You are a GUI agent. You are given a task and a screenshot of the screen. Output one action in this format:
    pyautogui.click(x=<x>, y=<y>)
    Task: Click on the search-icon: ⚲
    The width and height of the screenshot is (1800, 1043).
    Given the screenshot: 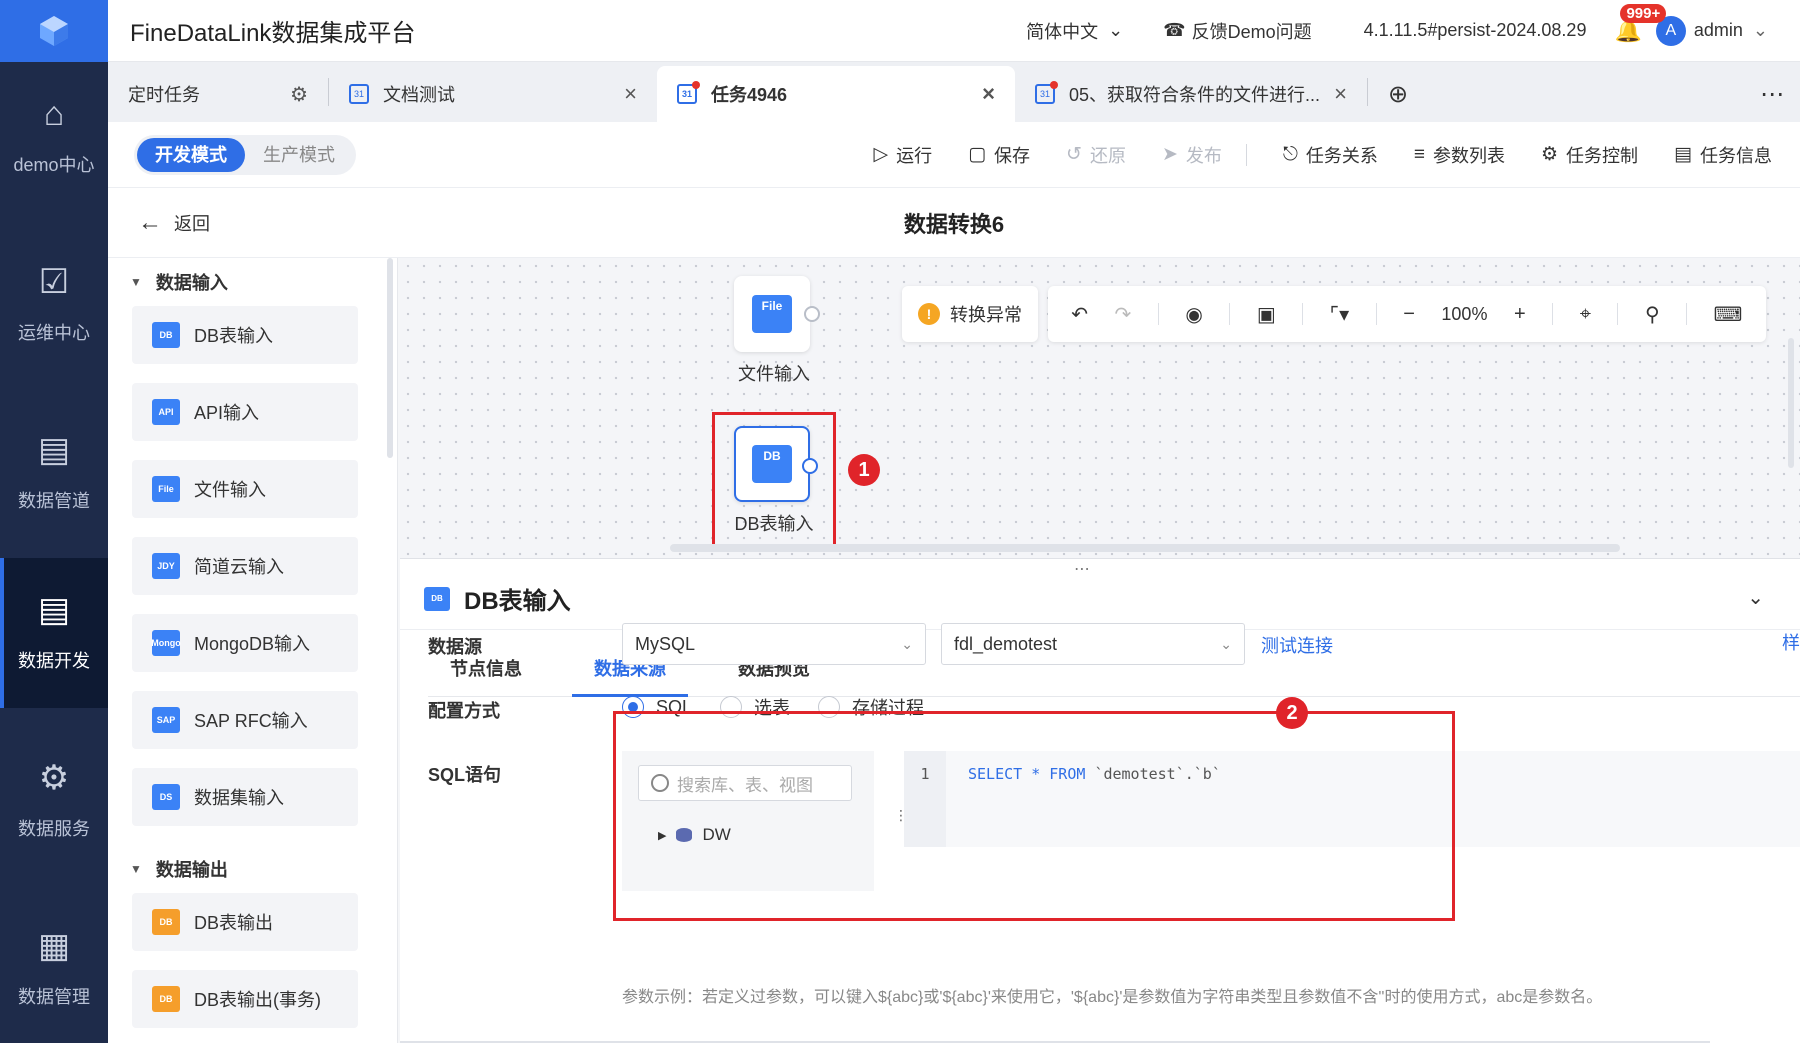 What is the action you would take?
    pyautogui.click(x=1652, y=314)
    